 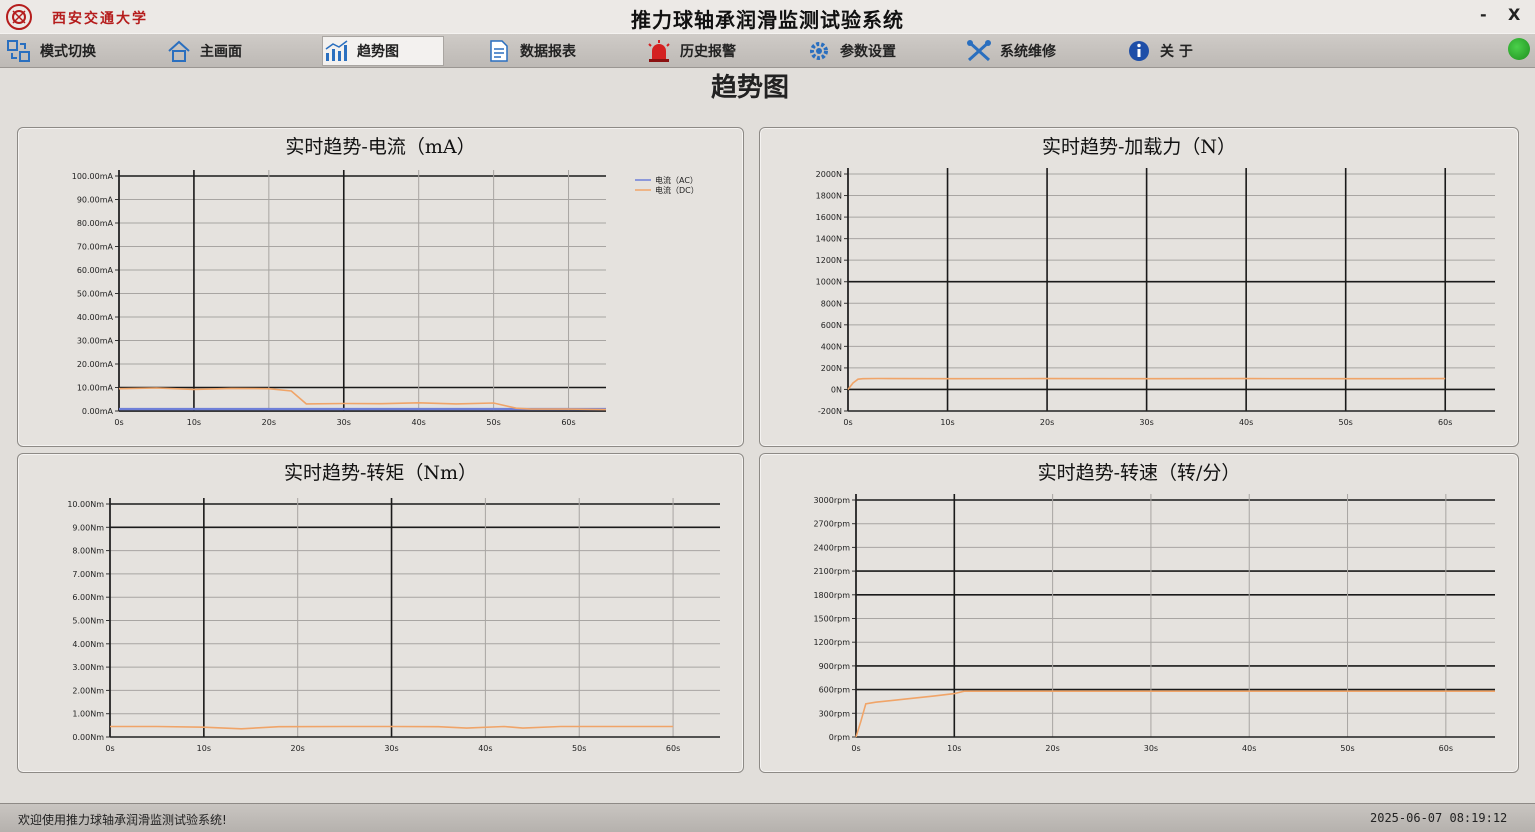 What do you see at coordinates (835, 690) in the screenshot?
I see `y-tick-label: 600rpm` at bounding box center [835, 690].